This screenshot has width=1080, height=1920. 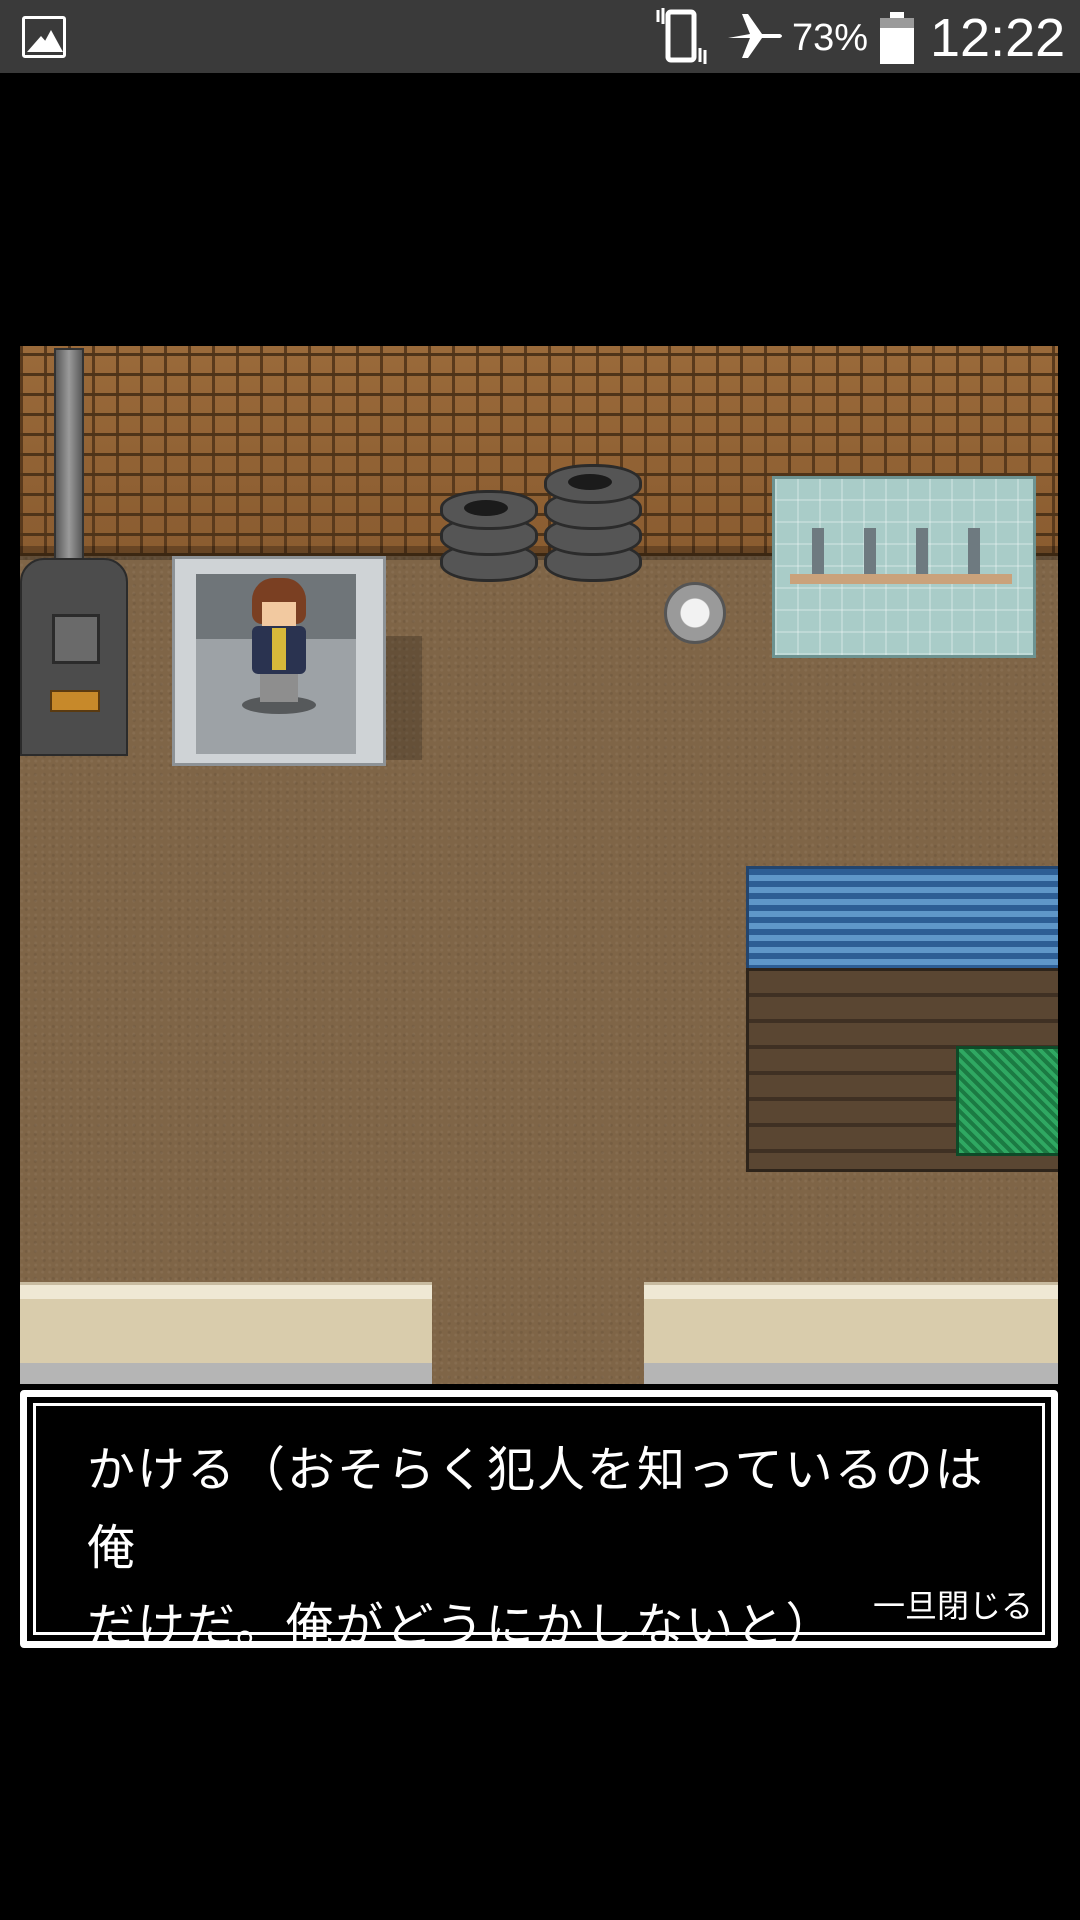 I want to click on ledge-left, so click(x=226, y=1333).